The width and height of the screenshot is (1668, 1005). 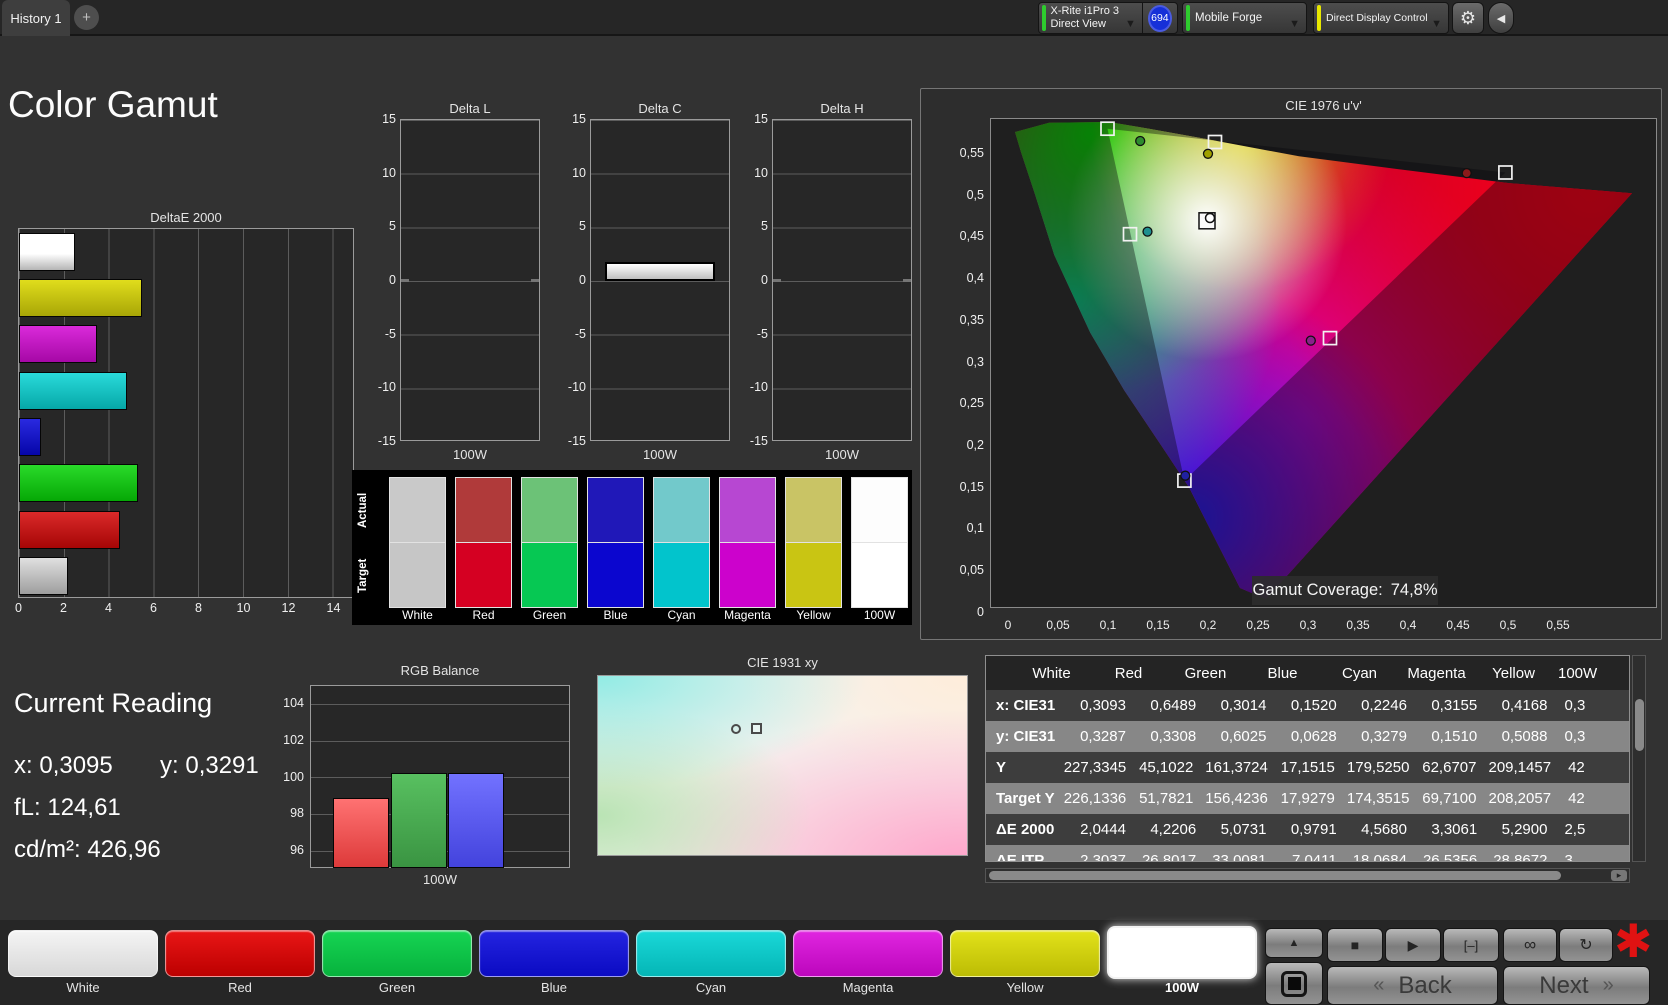 What do you see at coordinates (711, 953) in the screenshot?
I see `pattern-button-cyan` at bounding box center [711, 953].